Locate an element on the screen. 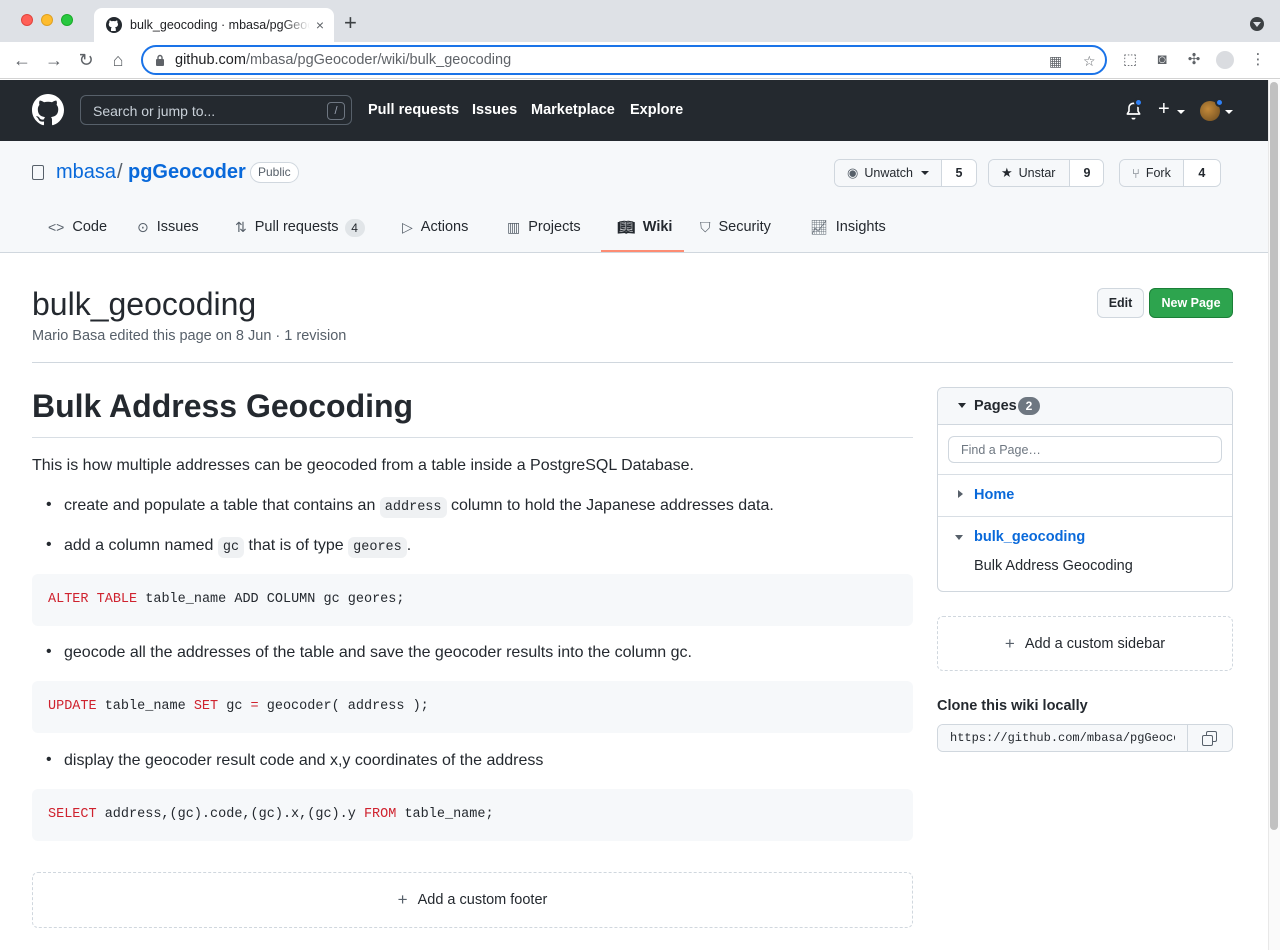 The width and height of the screenshot is (1280, 950). tab-projects: ▥ Projects is located at coordinates (544, 236).